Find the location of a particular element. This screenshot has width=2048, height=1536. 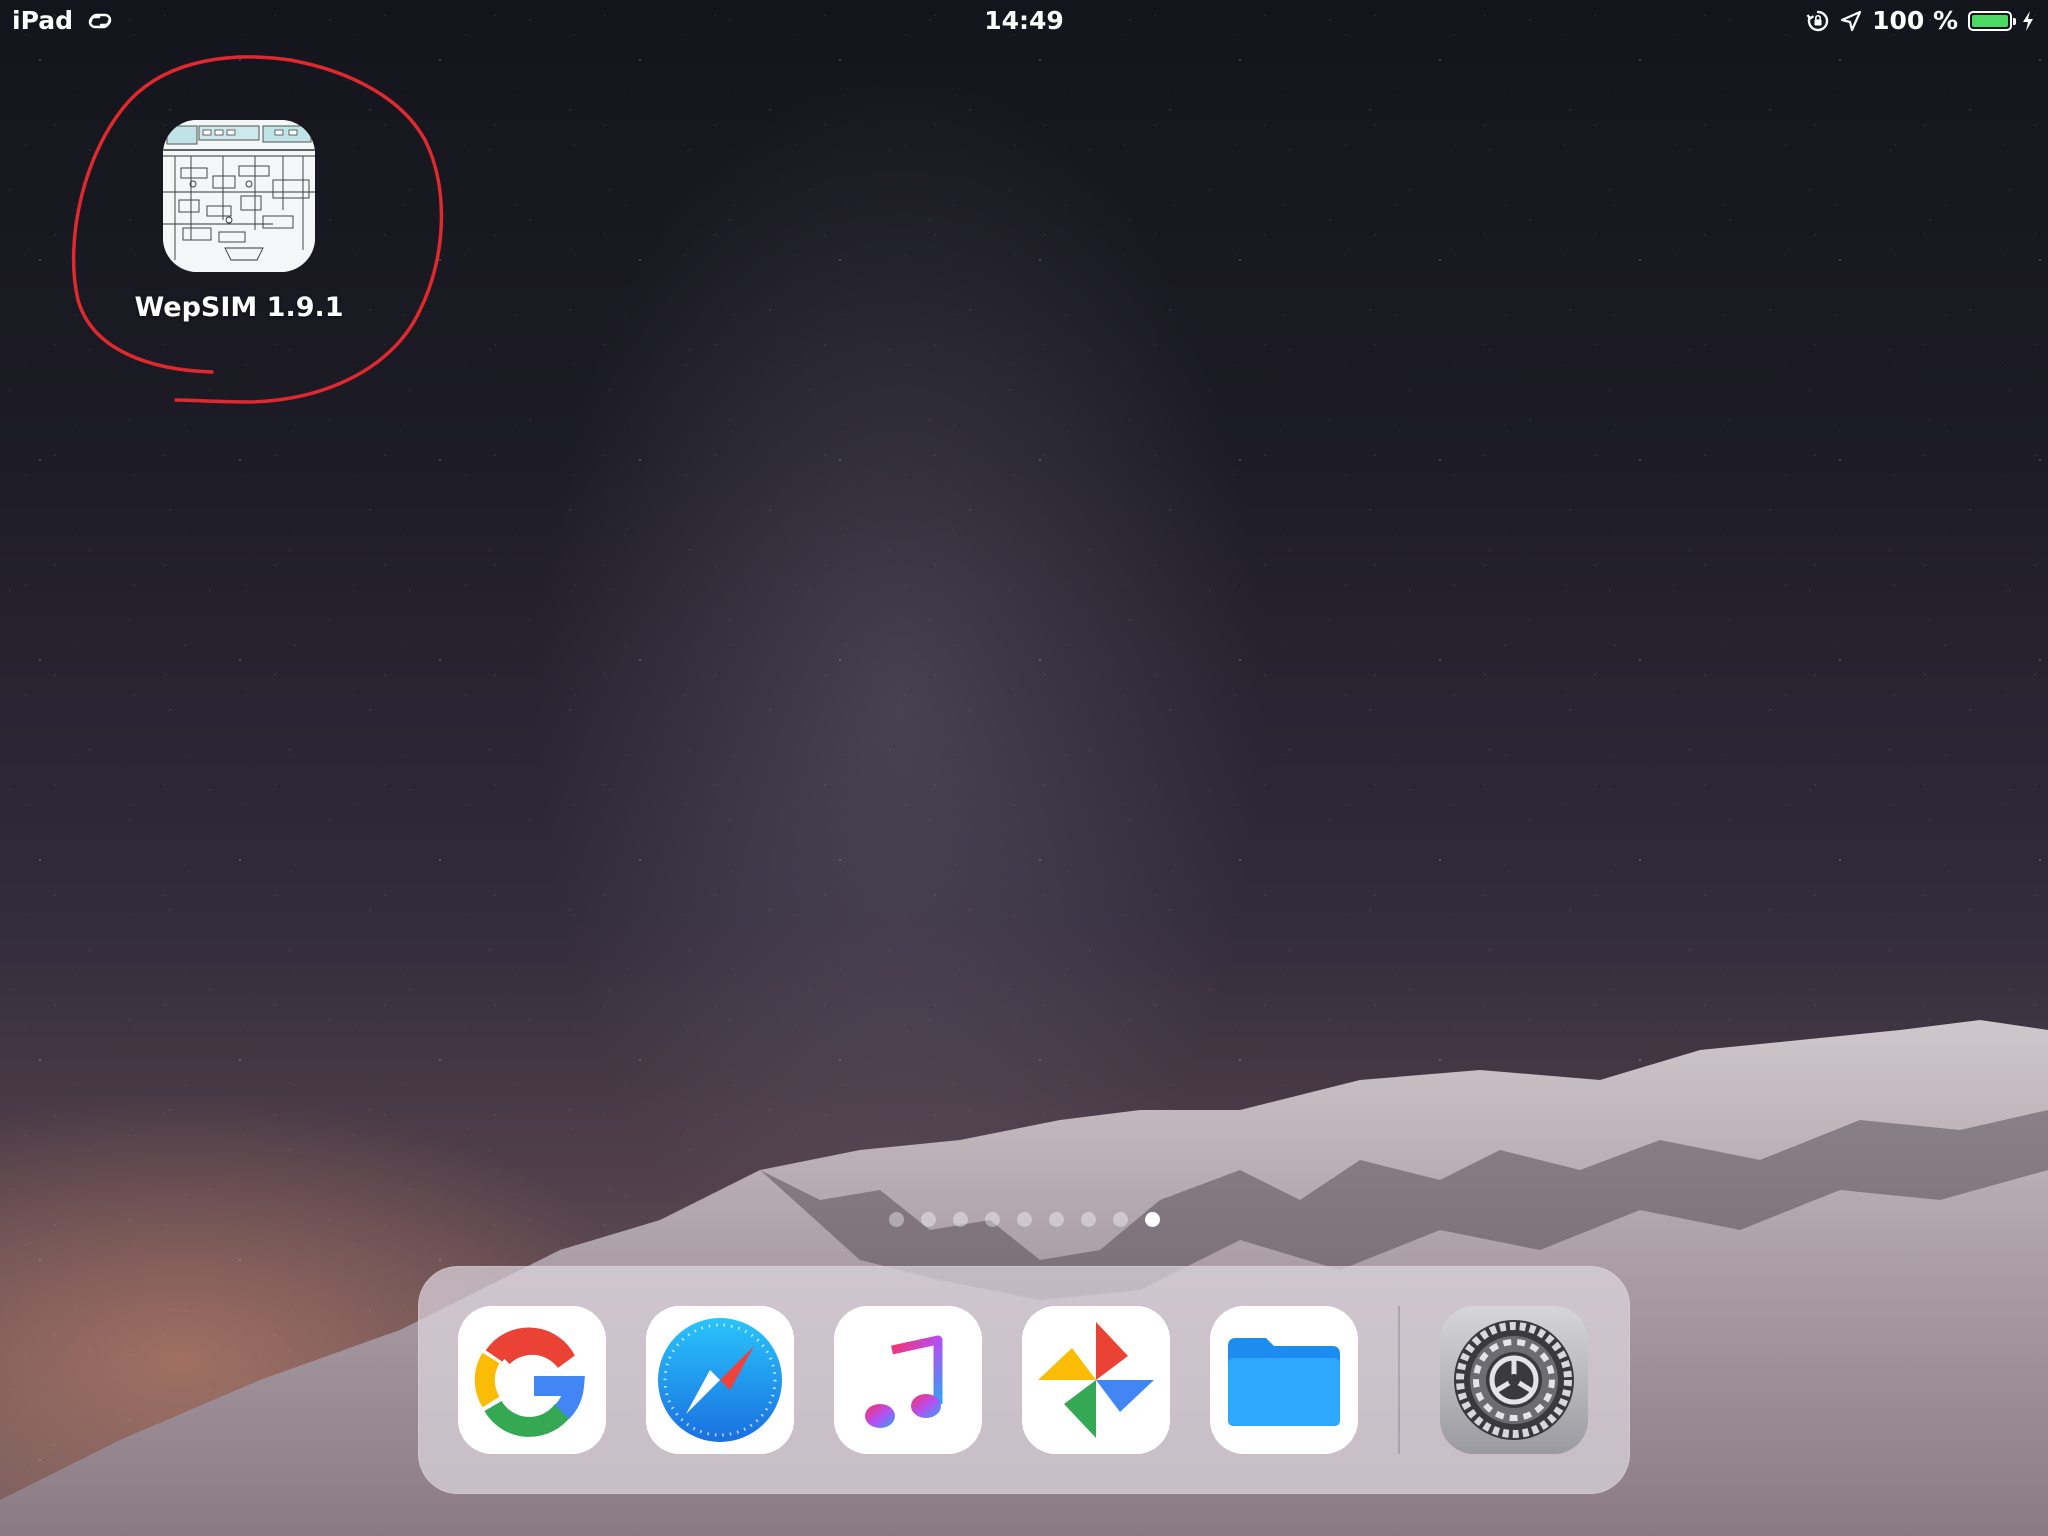

wepsim-app-label: WepSIM 1.9.1 is located at coordinates (239, 307).